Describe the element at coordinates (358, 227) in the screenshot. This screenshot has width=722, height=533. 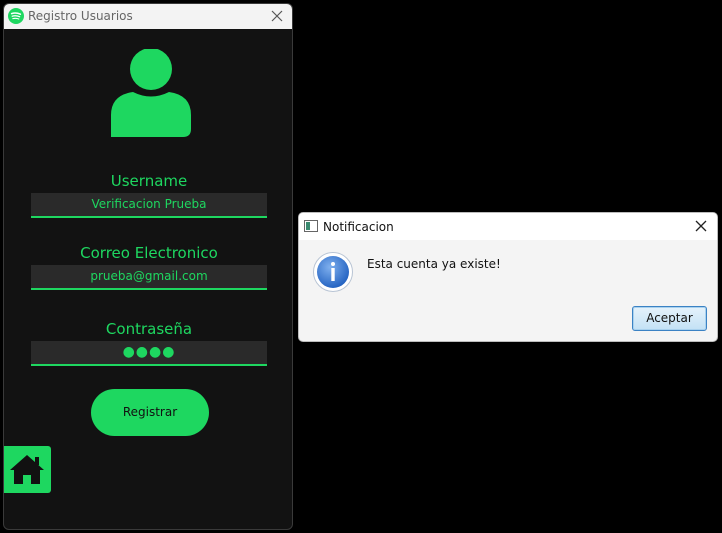
I see `dialog-title: Notificacion` at that location.